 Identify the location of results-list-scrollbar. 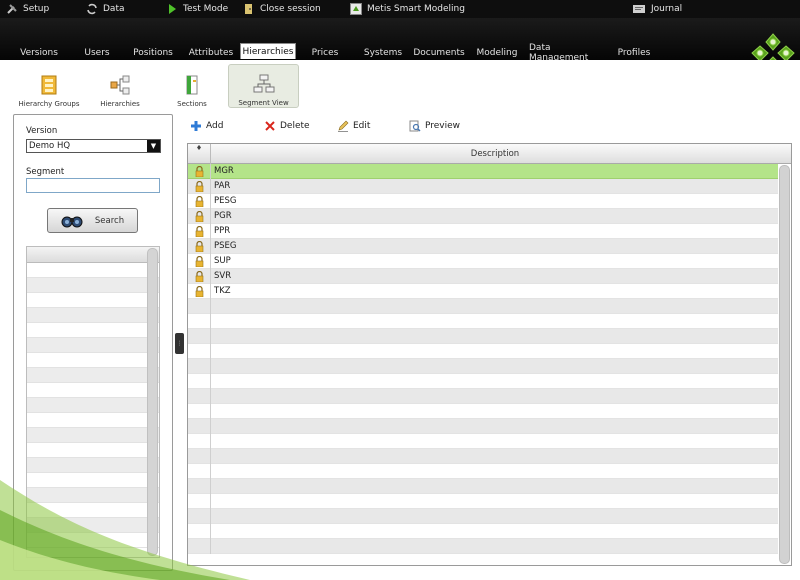
(152, 402).